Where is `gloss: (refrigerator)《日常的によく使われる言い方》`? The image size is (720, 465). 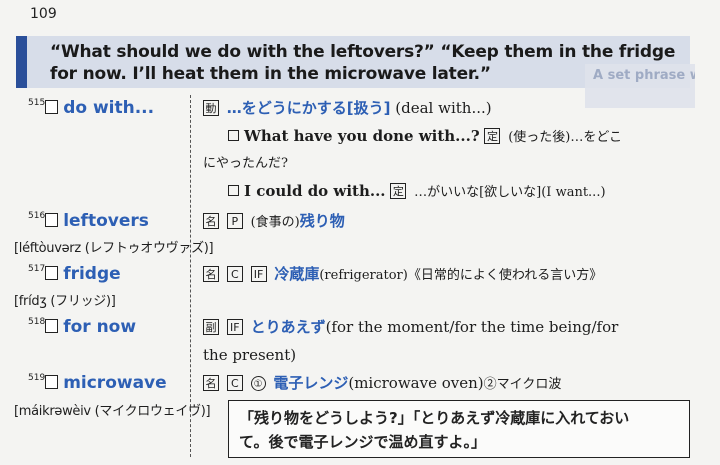
gloss: (refrigerator)《日常的によく使われる言い方》 is located at coordinates (461, 275).